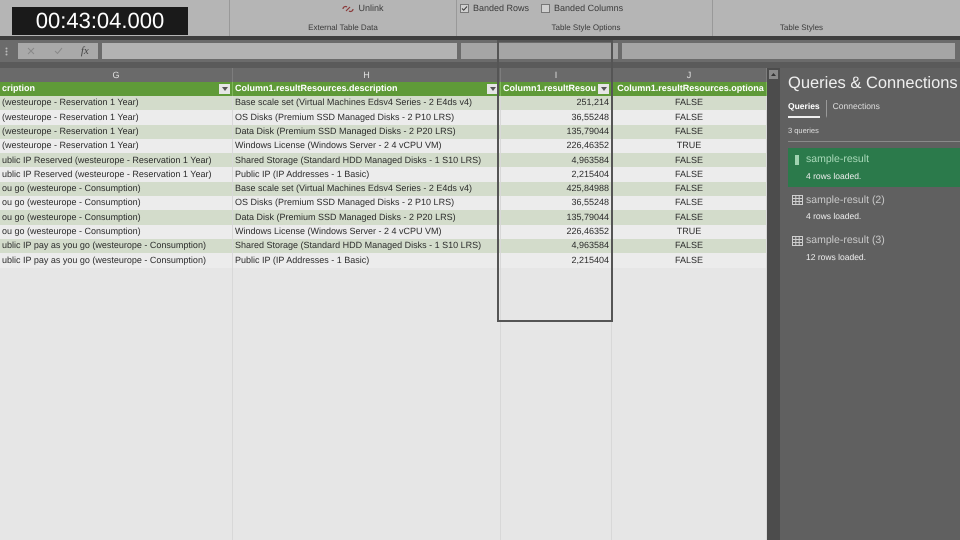  Describe the element at coordinates (84, 51) in the screenshot. I see `insert-function-button: fx` at that location.